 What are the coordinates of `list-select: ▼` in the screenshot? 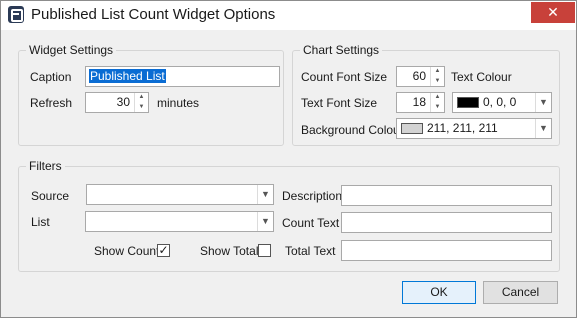 It's located at (179, 221).